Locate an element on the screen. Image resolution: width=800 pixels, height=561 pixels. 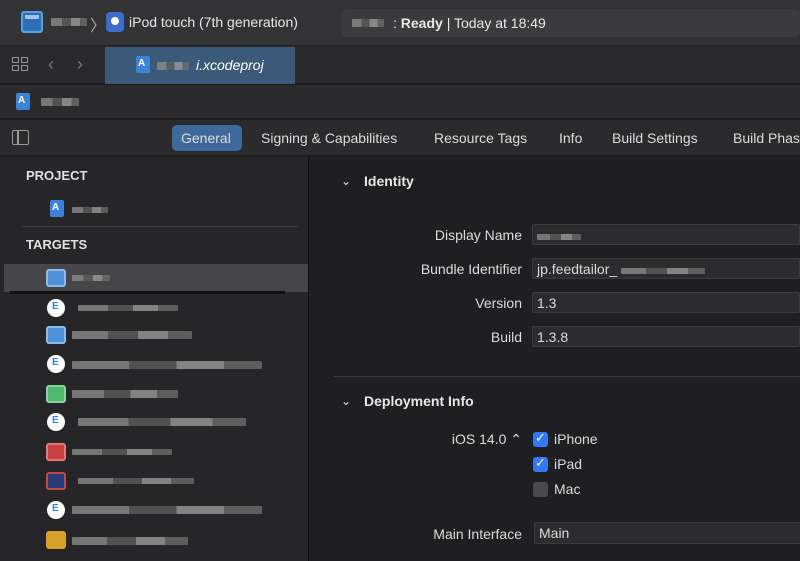
mac-checkbox is located at coordinates (540, 489).